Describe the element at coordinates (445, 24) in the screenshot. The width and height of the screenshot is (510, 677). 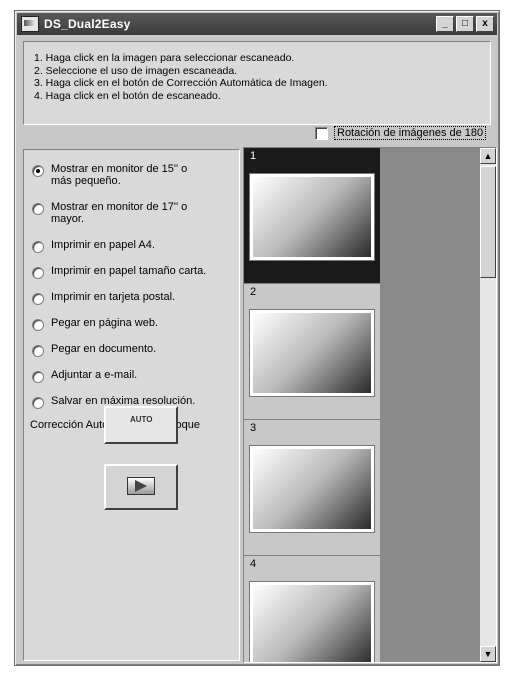
I see `minimize-button: _` at that location.